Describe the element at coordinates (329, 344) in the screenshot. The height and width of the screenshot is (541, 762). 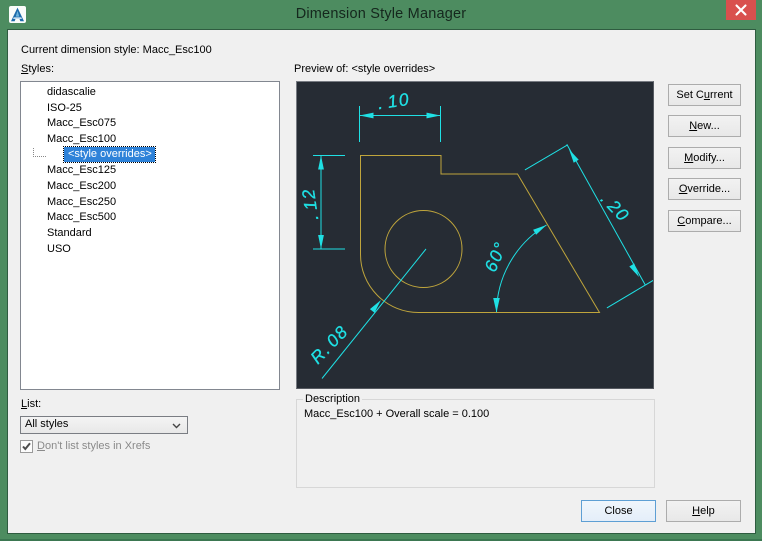
I see `svg-text: R.08` at that location.